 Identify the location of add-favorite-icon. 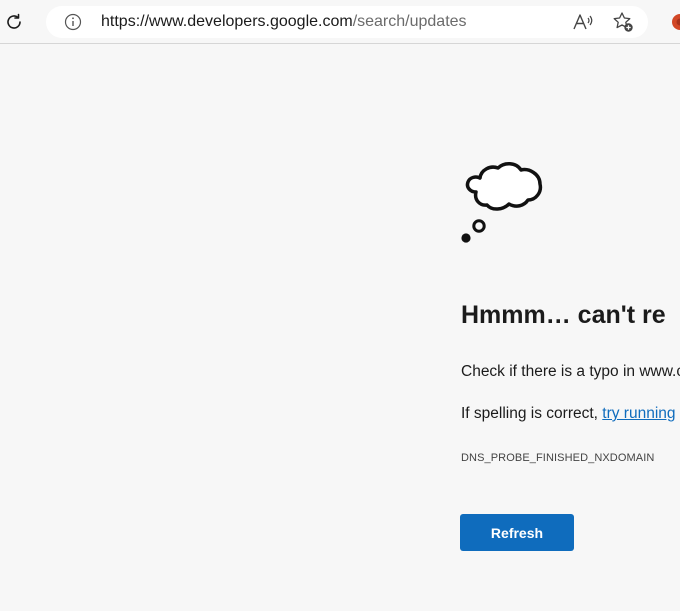
(623, 22).